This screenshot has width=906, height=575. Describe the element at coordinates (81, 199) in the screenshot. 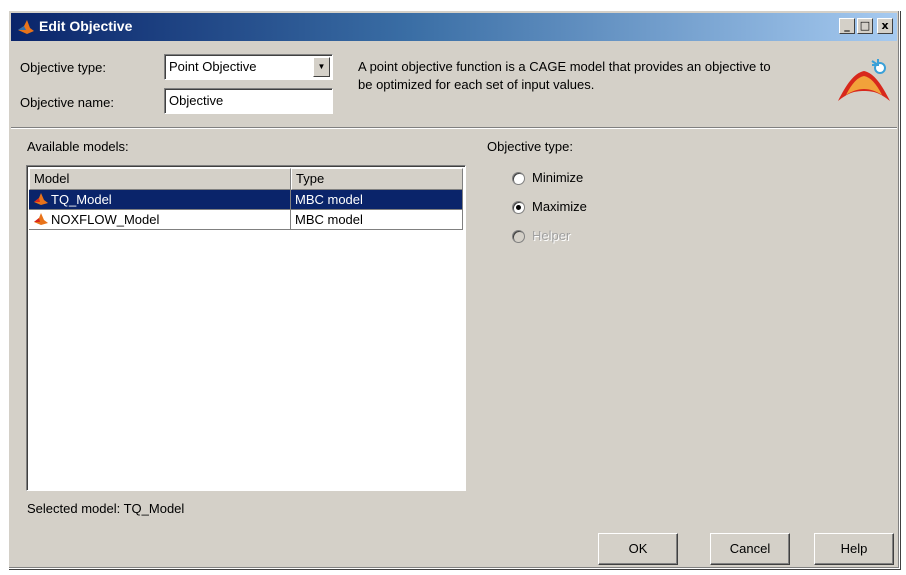

I see `model-name: TQ_Model` at that location.